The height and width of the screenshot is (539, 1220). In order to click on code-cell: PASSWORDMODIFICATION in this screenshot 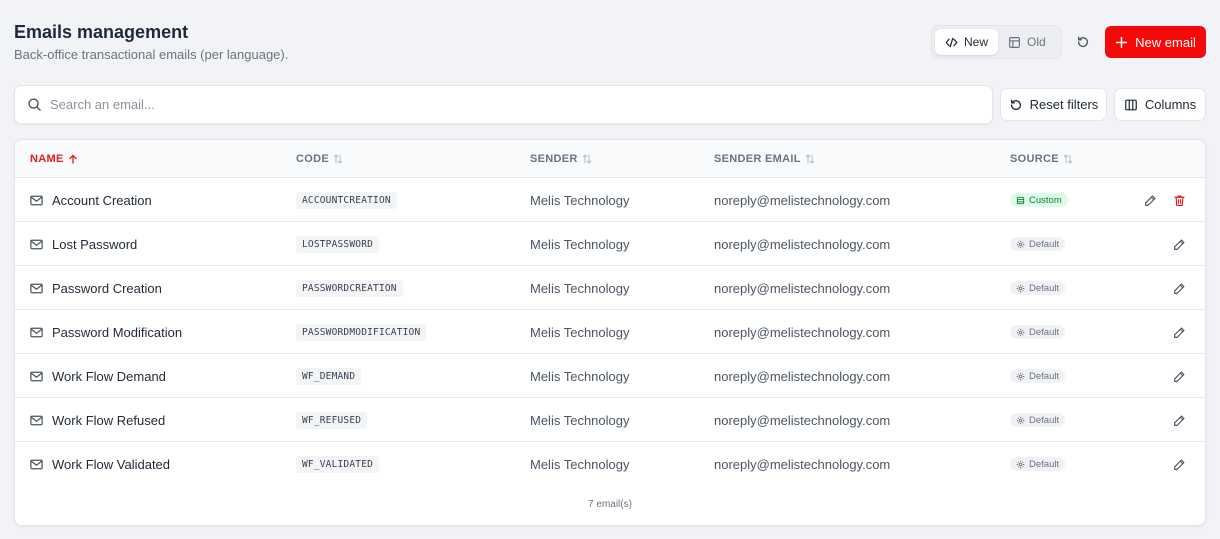, I will do `click(361, 332)`.